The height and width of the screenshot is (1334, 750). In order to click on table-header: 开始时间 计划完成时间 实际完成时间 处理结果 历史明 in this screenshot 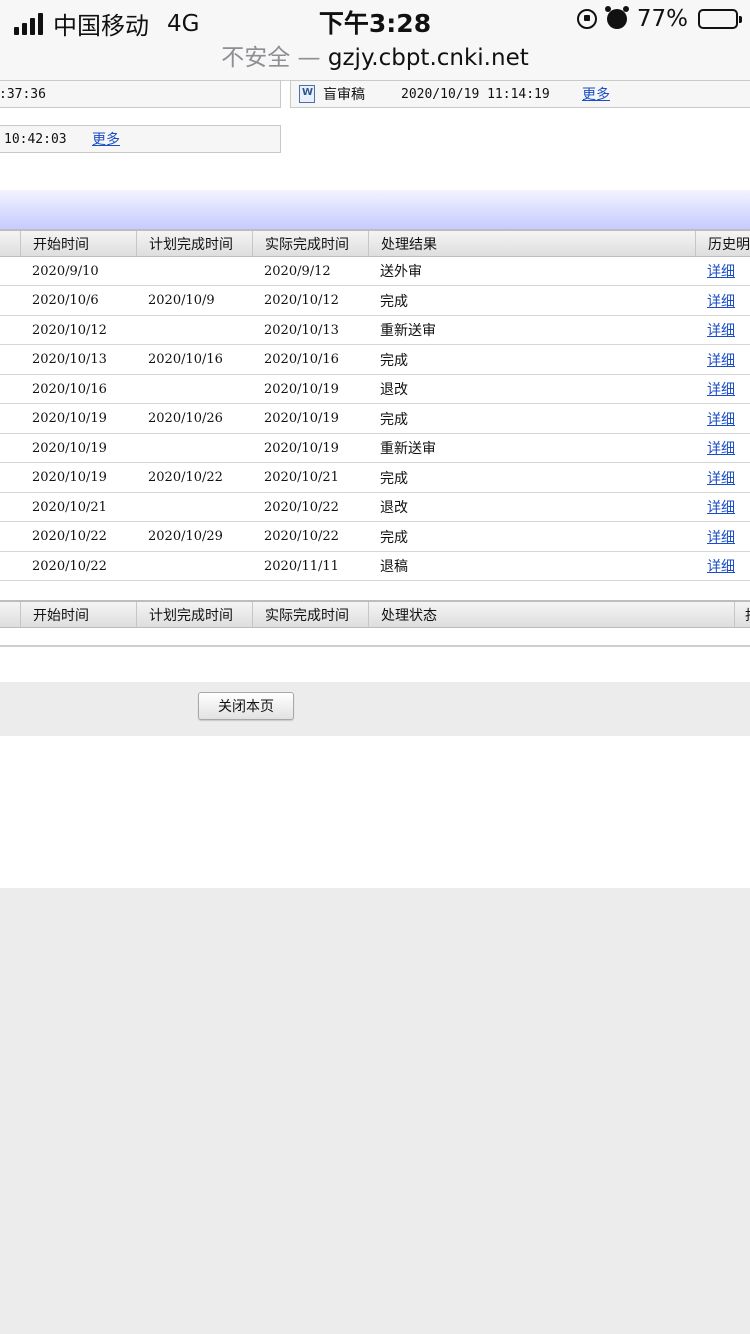, I will do `click(375, 243)`.